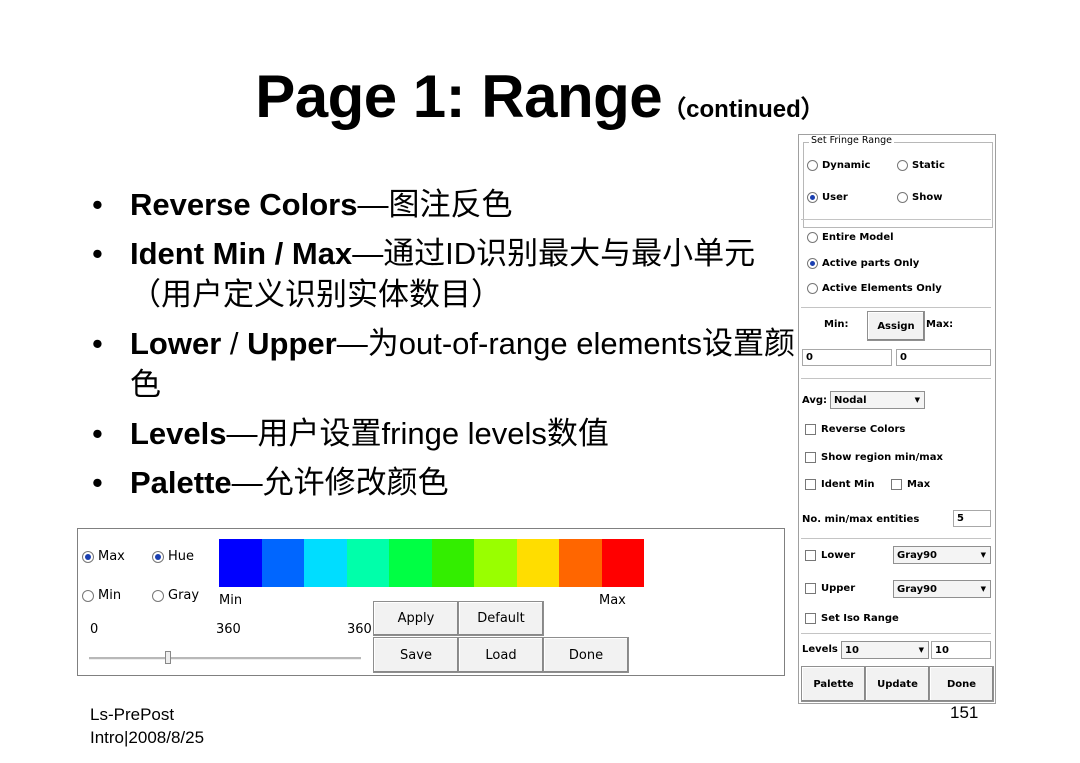 The image size is (1080, 763). Describe the element at coordinates (838, 165) in the screenshot. I see `radio-dynamic: Dynamic` at that location.